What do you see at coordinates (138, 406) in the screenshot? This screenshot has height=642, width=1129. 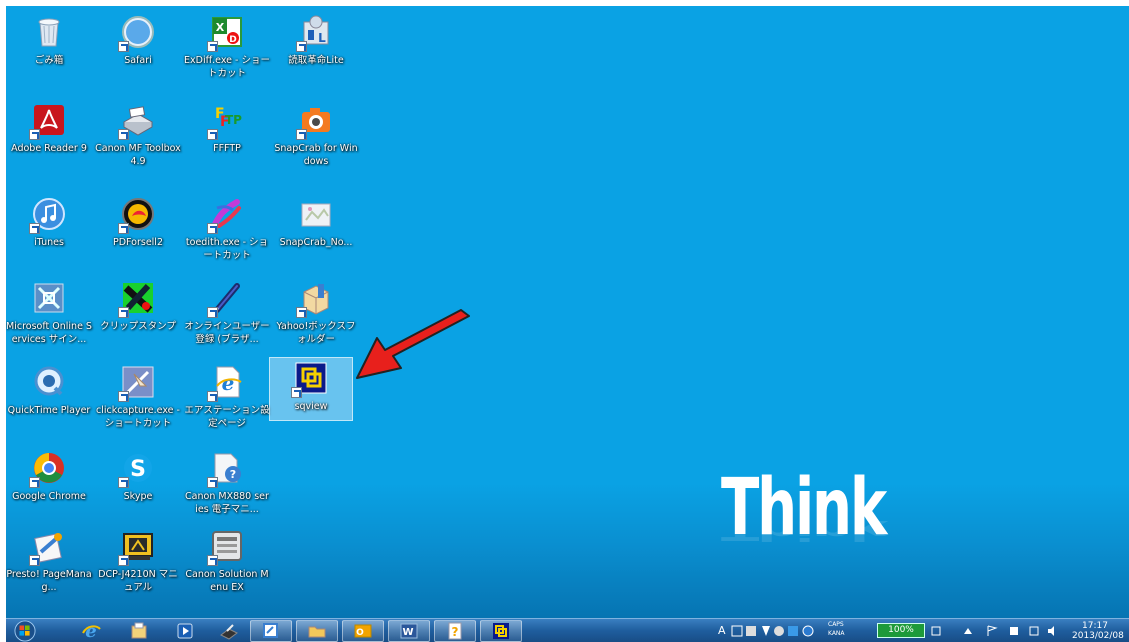 I see `desktop-icon-clickcapture: clickcapture.exe - ショートカット` at bounding box center [138, 406].